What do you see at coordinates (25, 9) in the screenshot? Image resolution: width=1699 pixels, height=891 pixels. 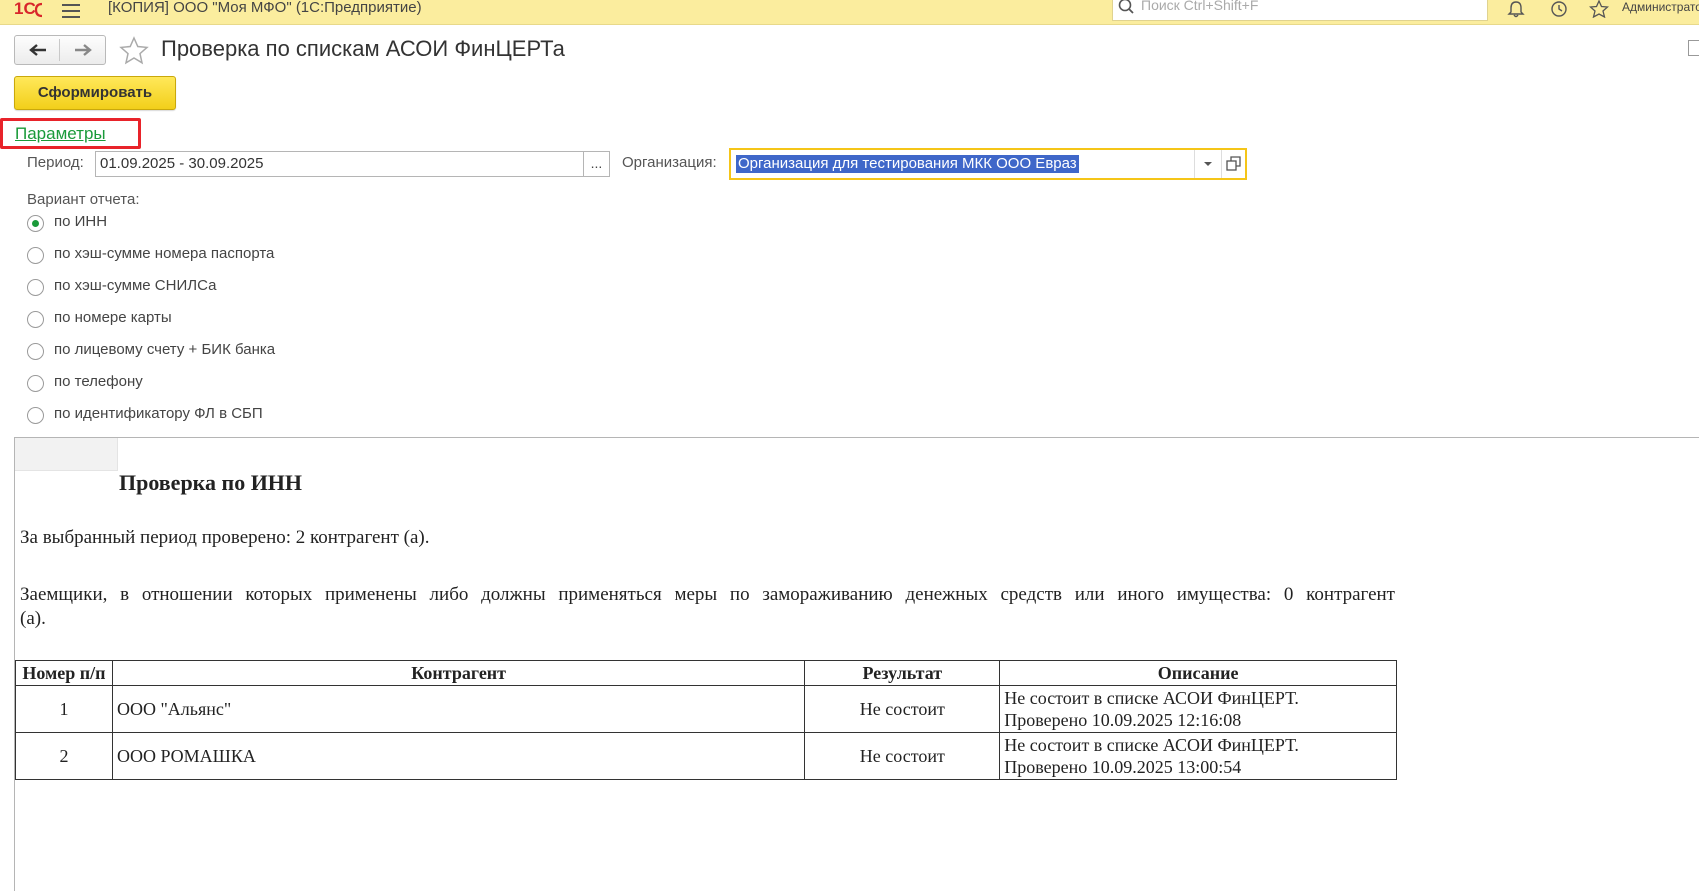 I see `svg-text: 1C` at bounding box center [25, 9].